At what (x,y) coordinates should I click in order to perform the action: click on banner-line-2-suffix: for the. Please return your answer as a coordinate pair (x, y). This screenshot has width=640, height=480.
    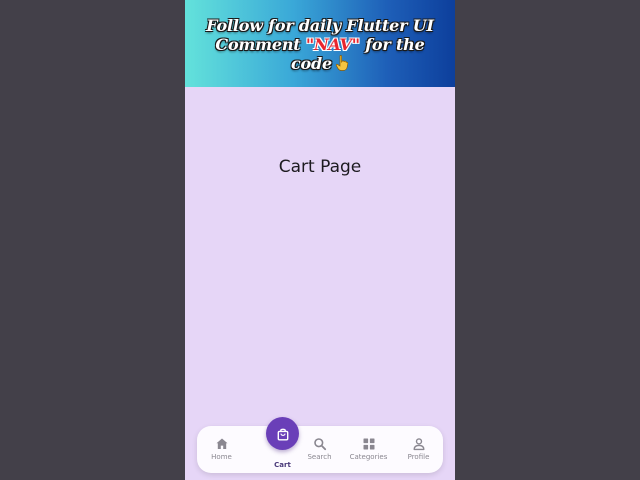
    Looking at the image, I should click on (392, 44).